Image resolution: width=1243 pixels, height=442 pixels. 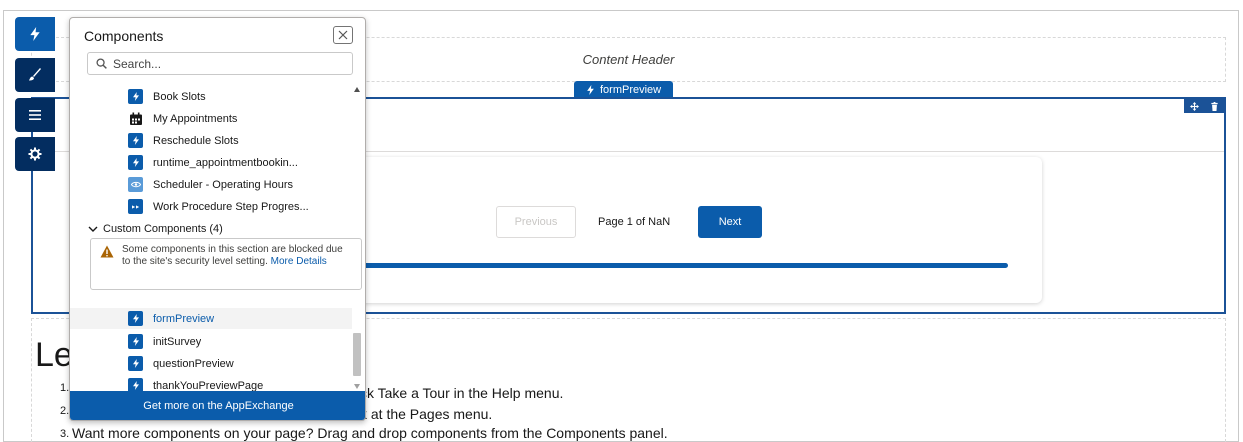 I want to click on list-item-initsurvey: initSurvey, so click(x=211, y=341).